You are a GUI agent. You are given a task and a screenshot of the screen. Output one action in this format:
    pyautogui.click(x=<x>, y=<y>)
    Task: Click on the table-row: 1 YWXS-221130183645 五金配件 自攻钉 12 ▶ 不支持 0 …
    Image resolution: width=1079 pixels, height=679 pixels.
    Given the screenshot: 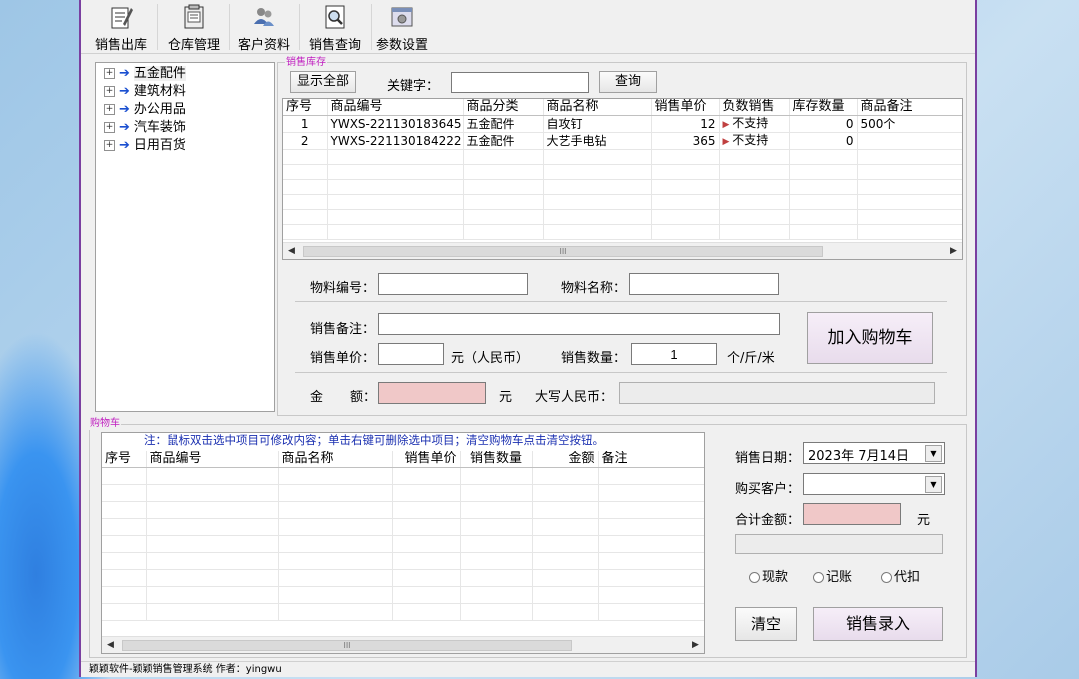 What is the action you would take?
    pyautogui.click(x=622, y=124)
    